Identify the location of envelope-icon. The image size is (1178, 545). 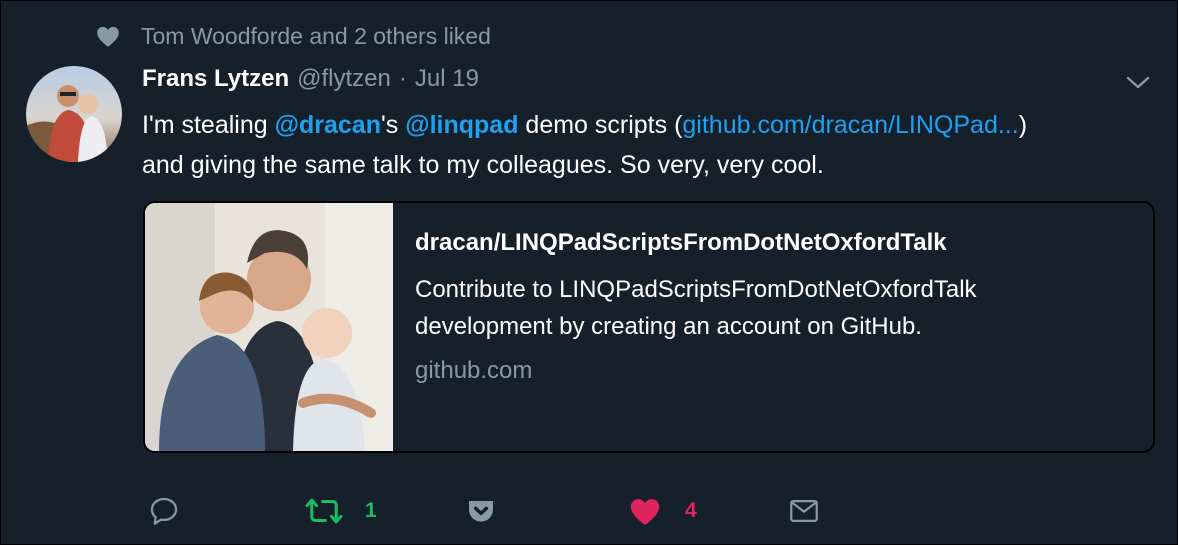
(804, 511).